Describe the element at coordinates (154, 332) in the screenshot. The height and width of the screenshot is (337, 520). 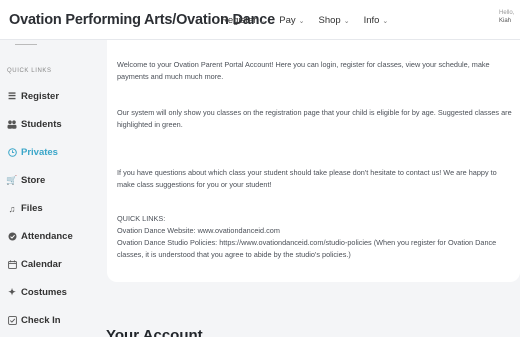
I see `account-heading: Your Account` at that location.